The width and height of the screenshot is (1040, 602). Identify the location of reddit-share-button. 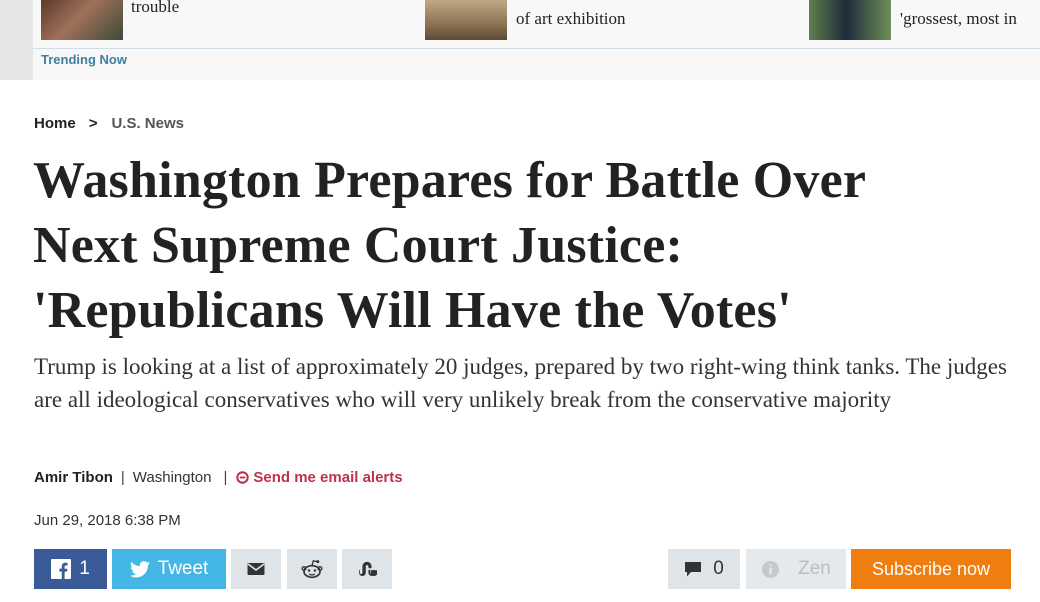
(312, 569).